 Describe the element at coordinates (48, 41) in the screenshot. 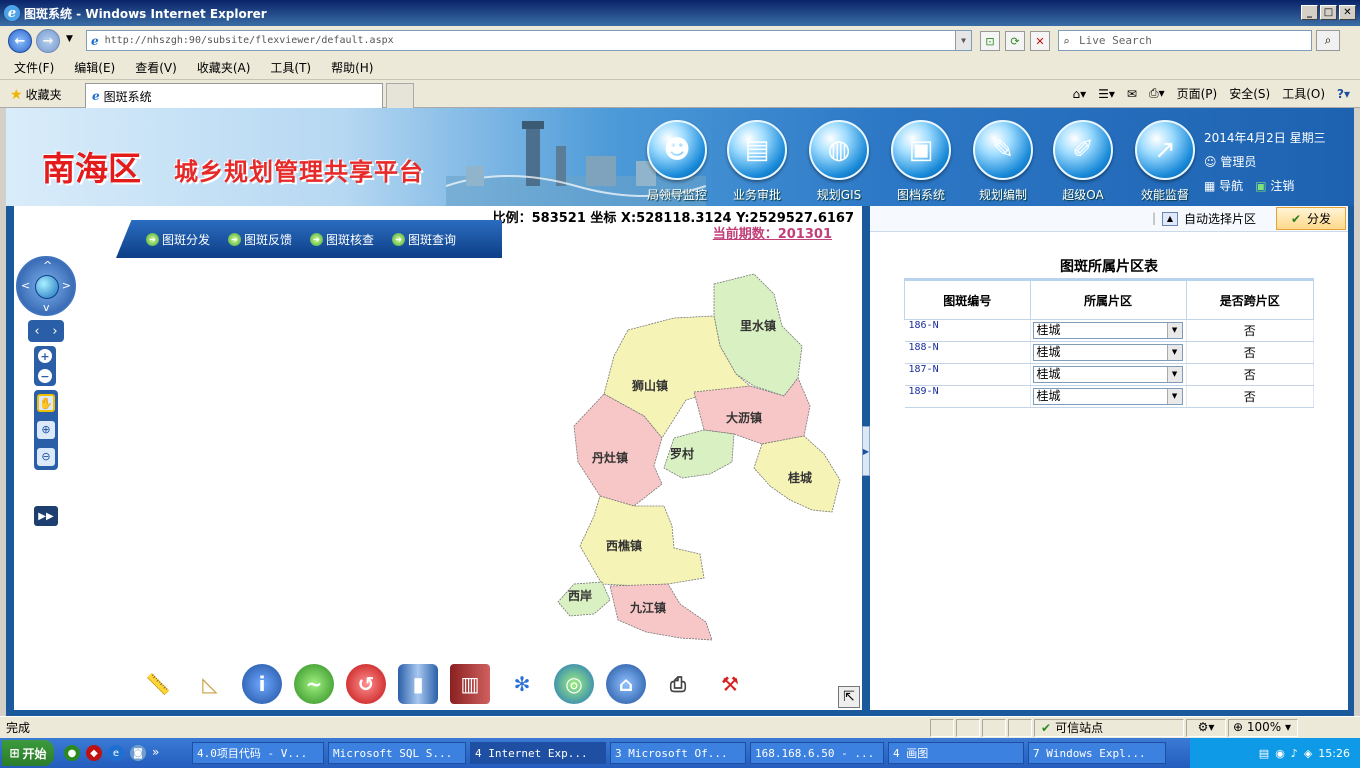

I see `forward-button: →` at that location.